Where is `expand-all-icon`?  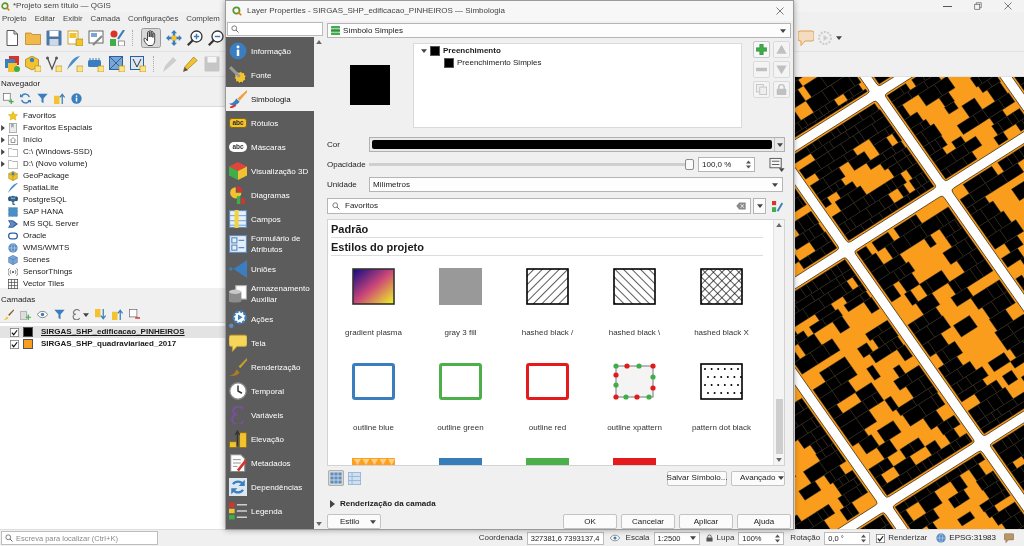 expand-all-icon is located at coordinates (100, 314).